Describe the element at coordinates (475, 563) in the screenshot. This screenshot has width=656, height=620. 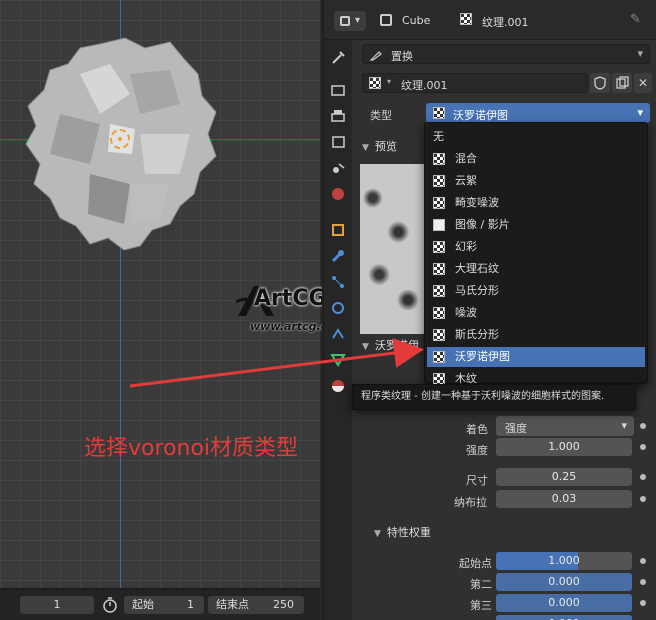
I see `feature-weight-label: 起始点` at that location.